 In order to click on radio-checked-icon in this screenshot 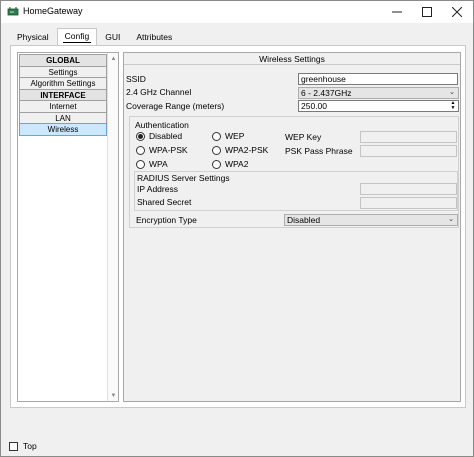, I will do `click(140, 136)`.